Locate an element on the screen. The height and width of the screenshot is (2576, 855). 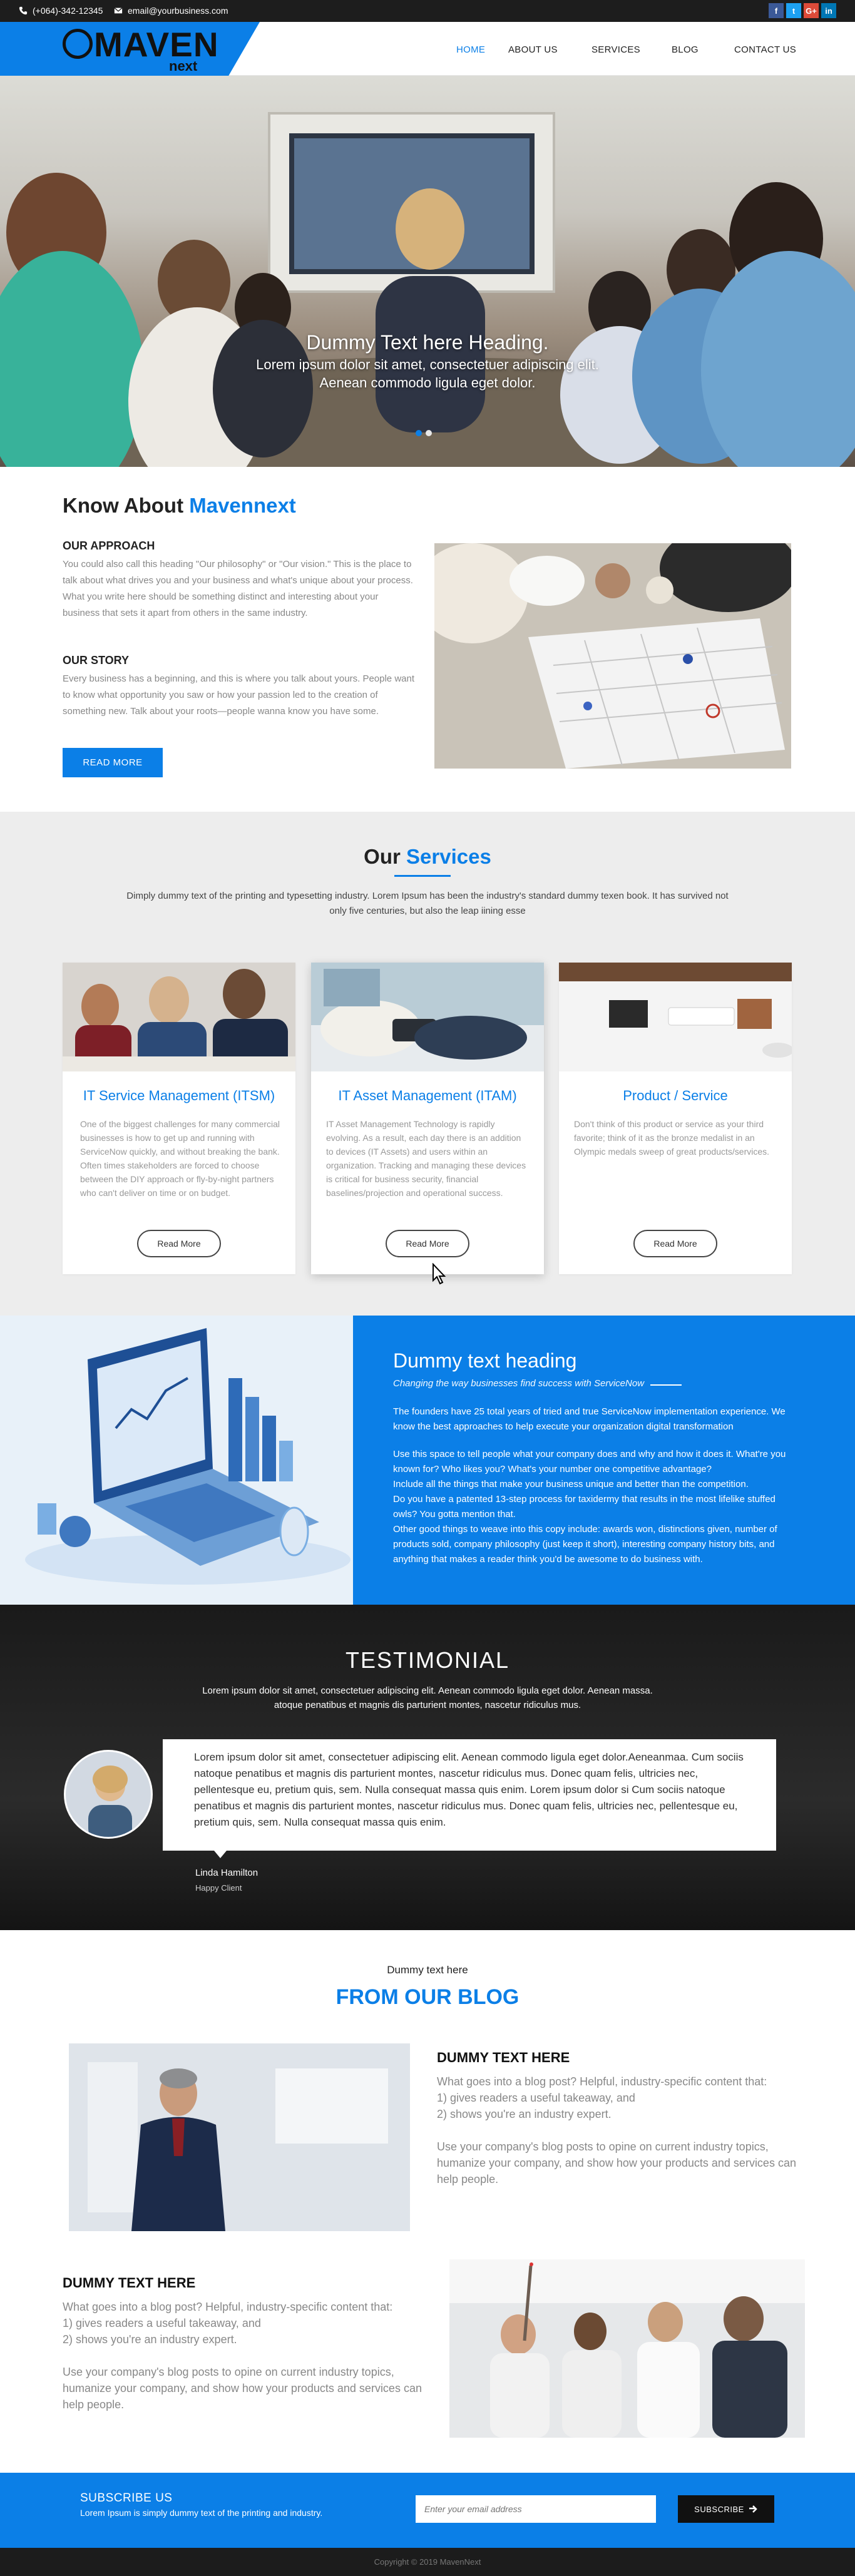
feature-illustration is located at coordinates (176, 1460).